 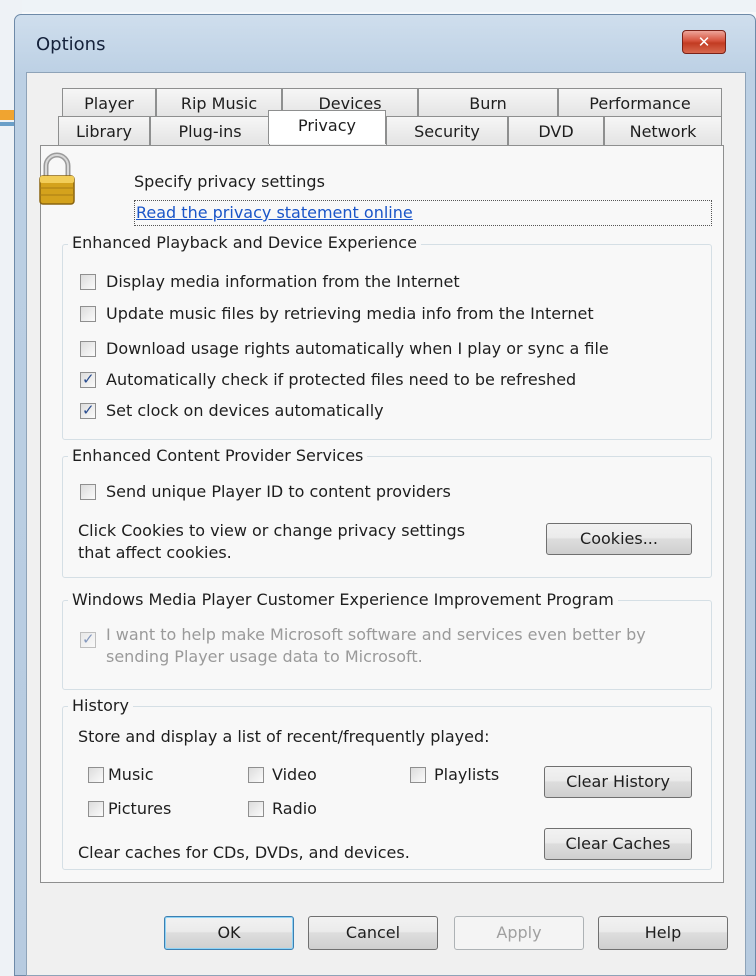 I want to click on cancel-button: Cancel, so click(x=373, y=933).